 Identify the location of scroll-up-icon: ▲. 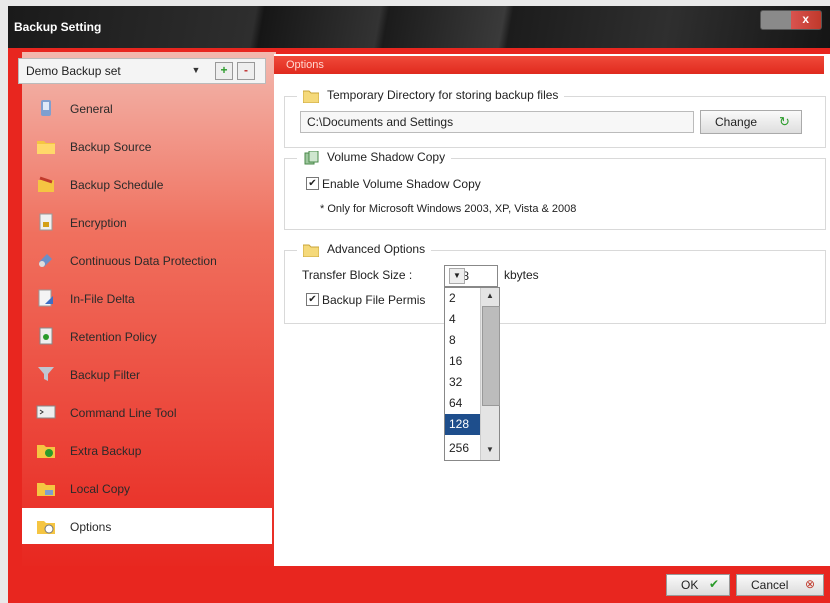
(490, 296).